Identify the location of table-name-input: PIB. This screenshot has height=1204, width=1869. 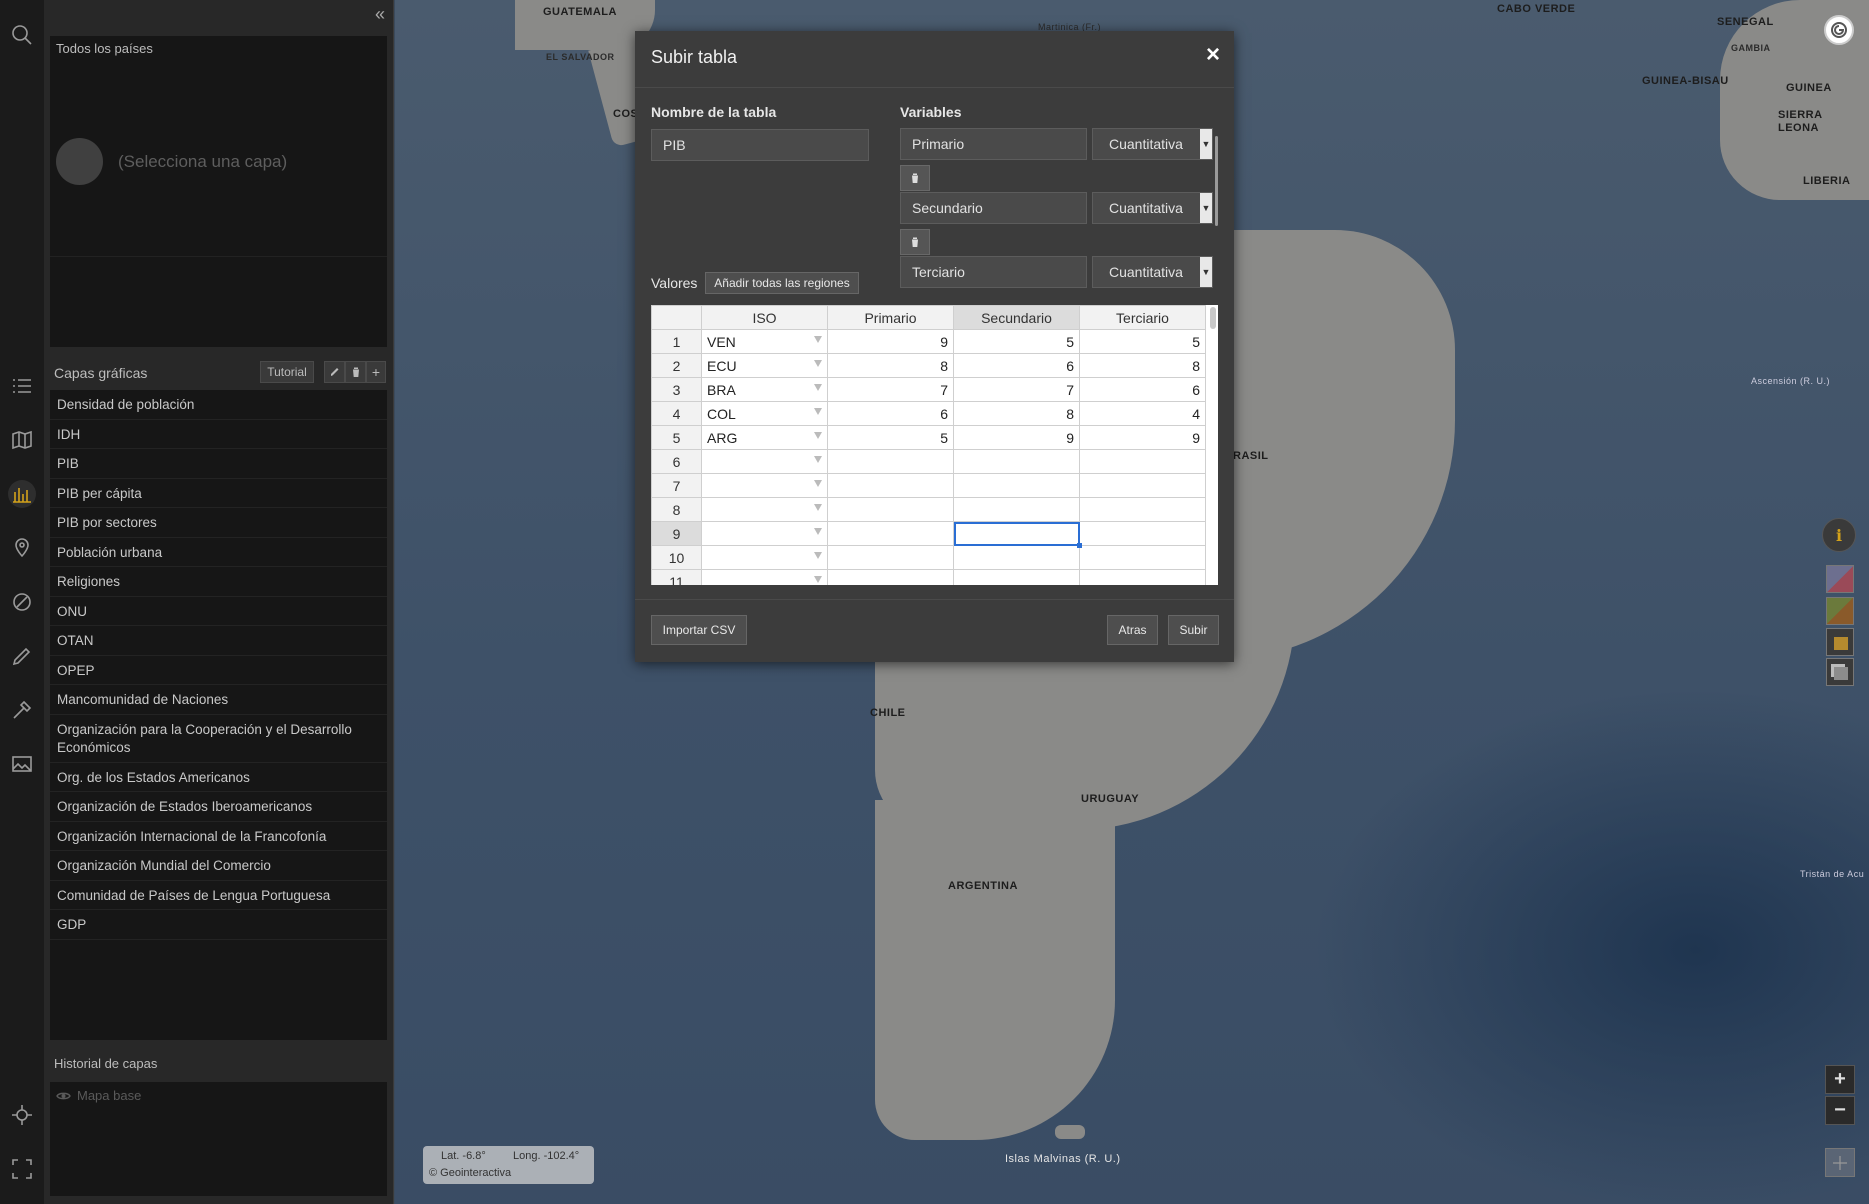
(760, 145).